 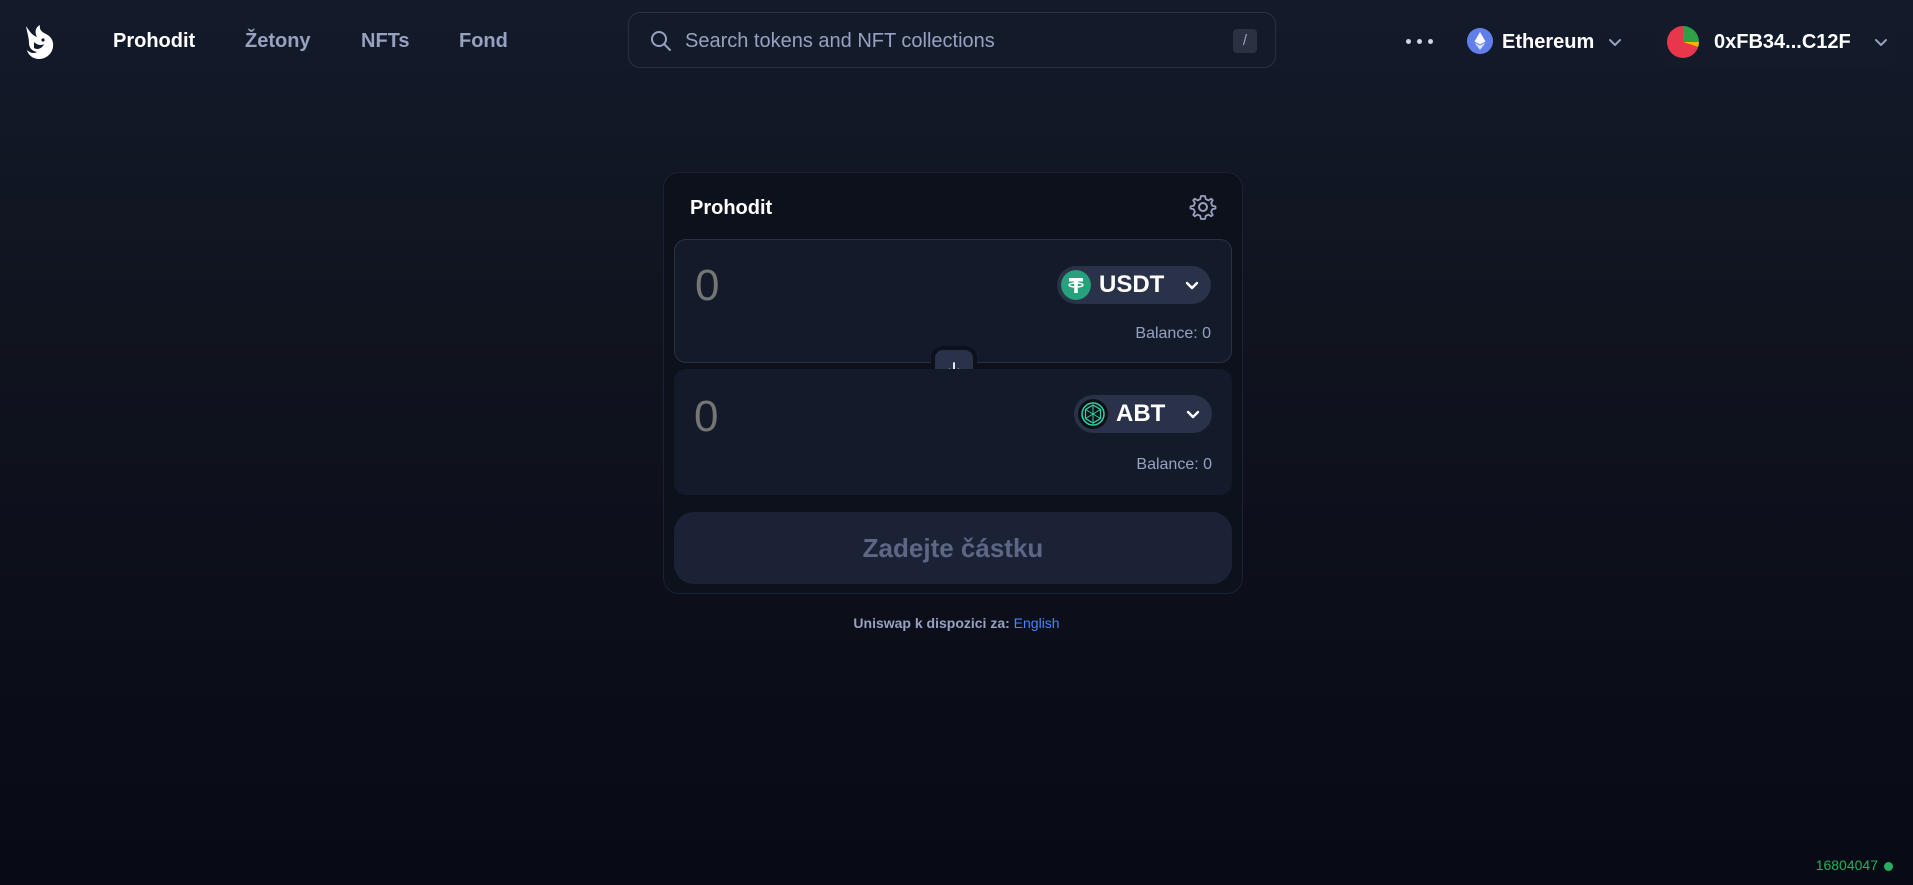 What do you see at coordinates (278, 41) in the screenshot?
I see `nav-link-tokens: Žetony` at bounding box center [278, 41].